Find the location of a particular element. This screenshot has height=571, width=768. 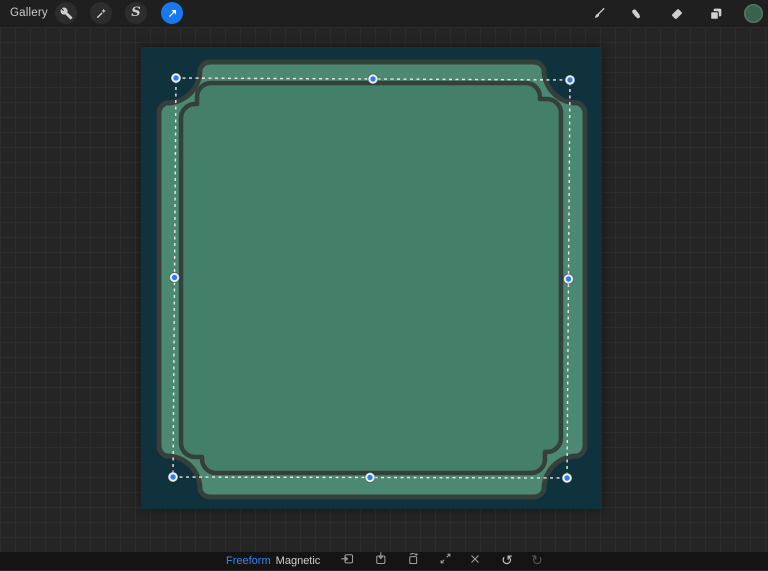

flip-vertical-button is located at coordinates (380, 561).